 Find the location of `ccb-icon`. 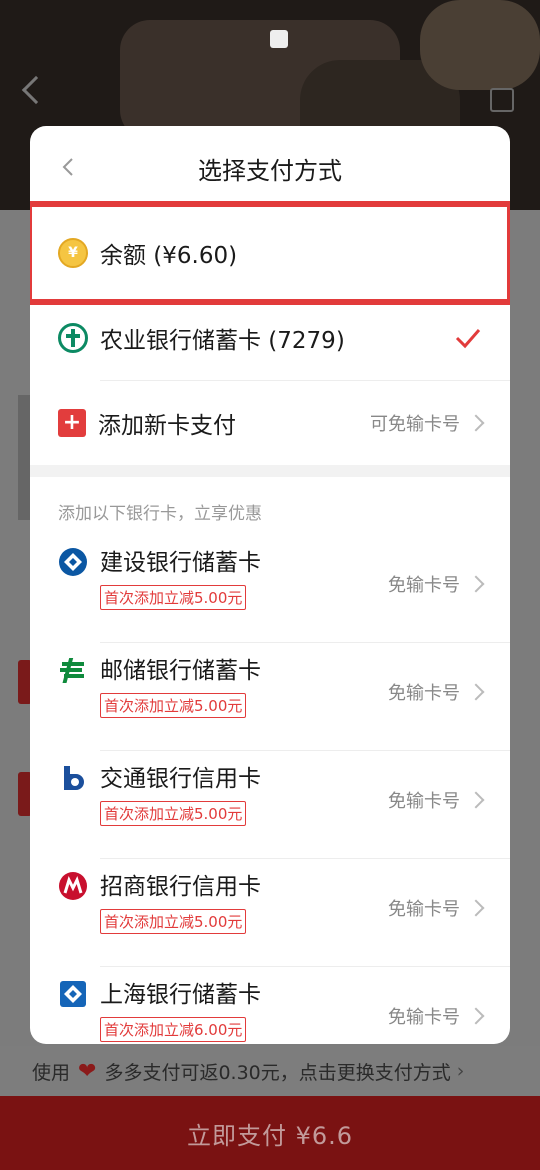

ccb-icon is located at coordinates (73, 562).